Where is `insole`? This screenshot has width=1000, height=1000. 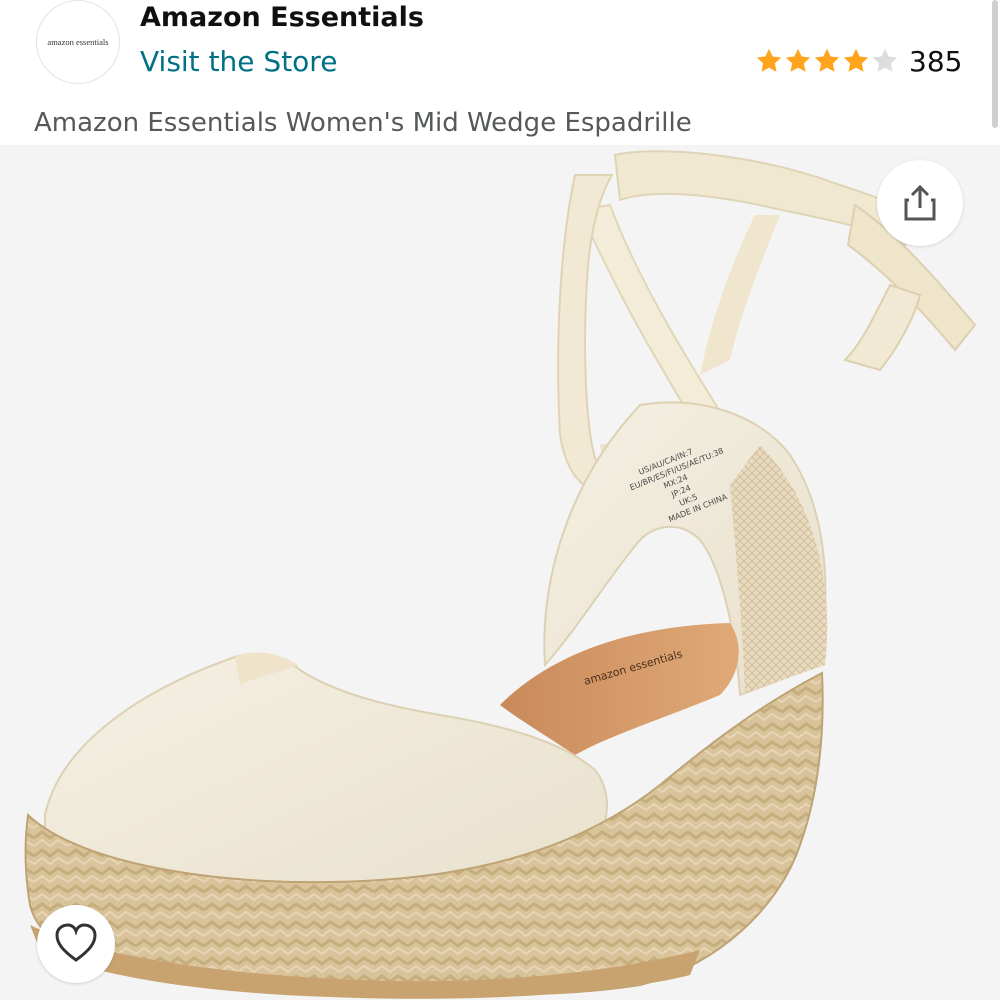 insole is located at coordinates (619, 689).